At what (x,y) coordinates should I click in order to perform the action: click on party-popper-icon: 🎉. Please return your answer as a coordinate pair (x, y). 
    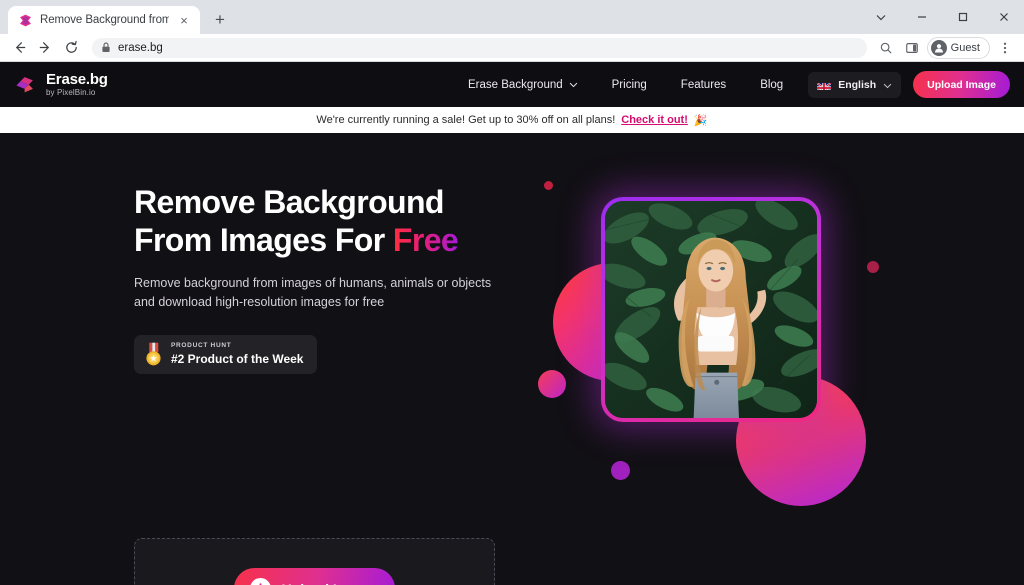
    Looking at the image, I should click on (700, 120).